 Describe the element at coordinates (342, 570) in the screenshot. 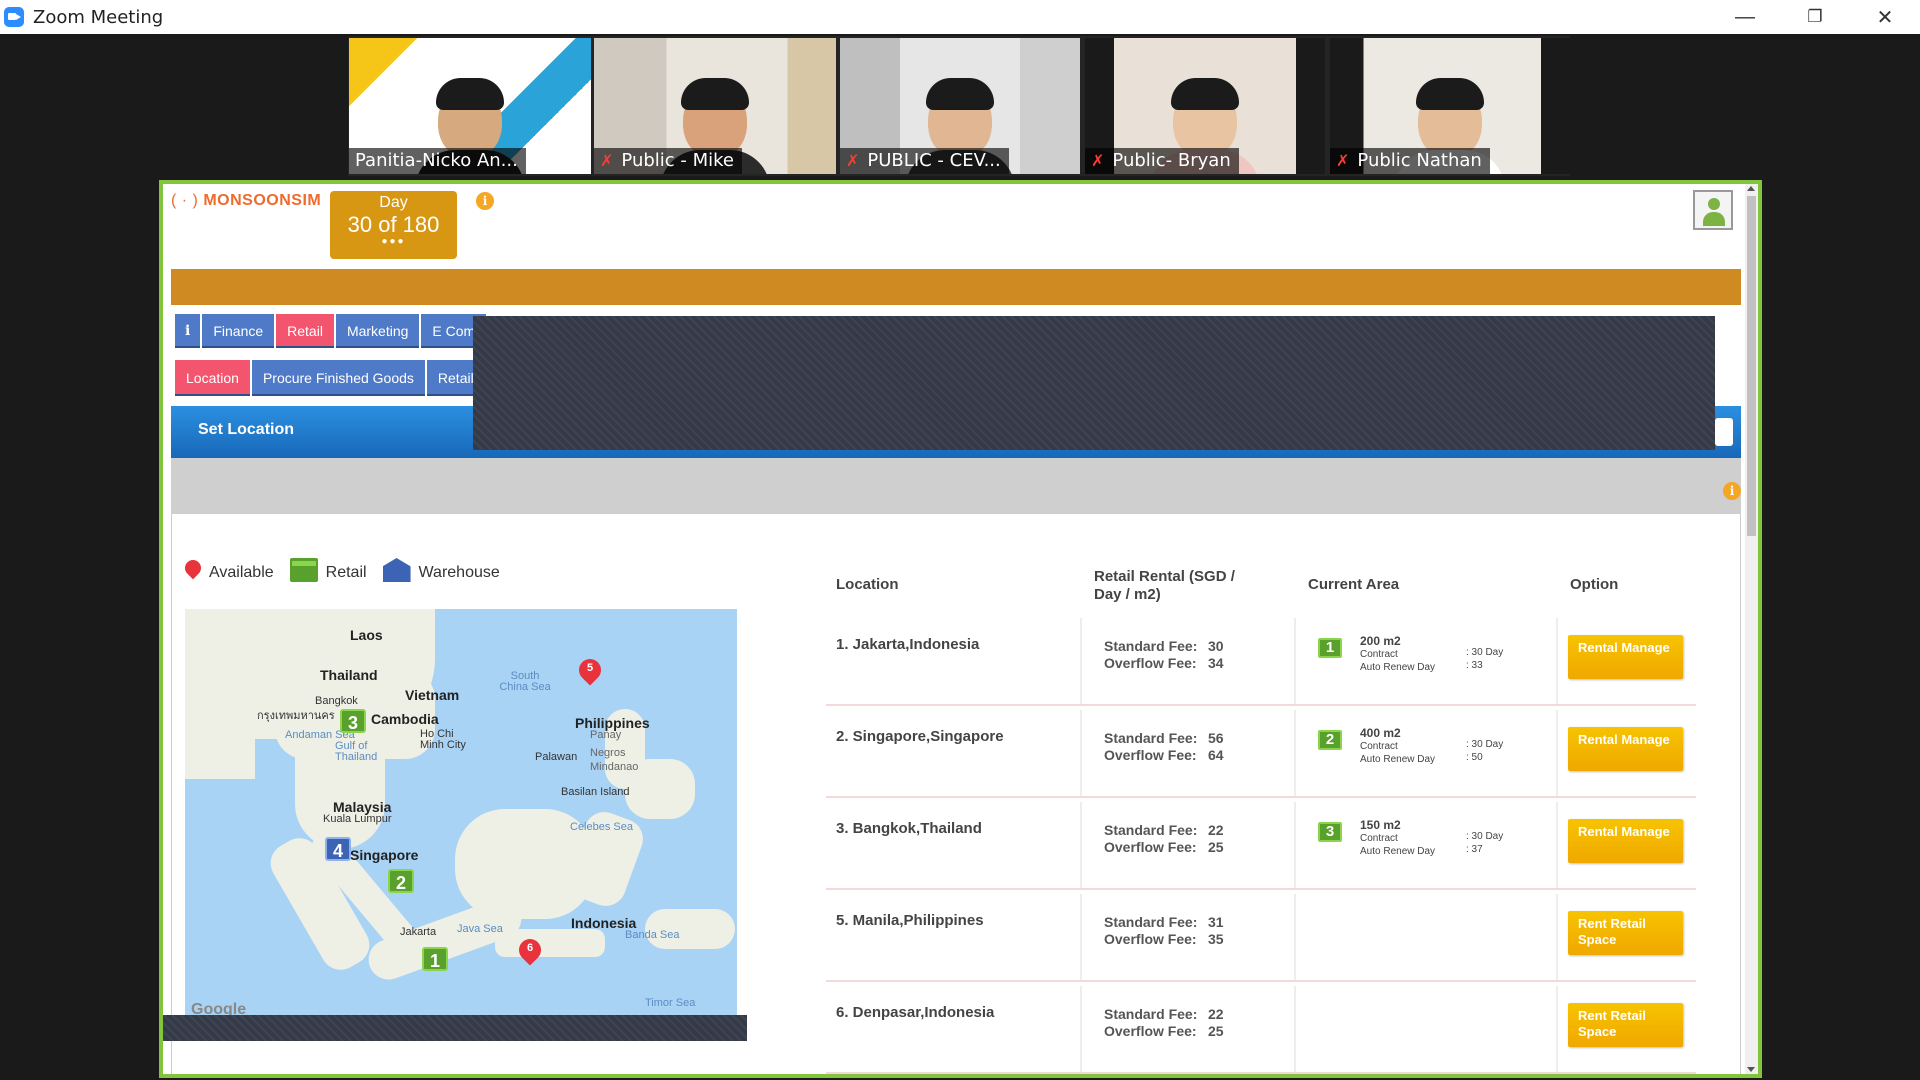

I see `map-legend: Available Retail Warehouse` at that location.